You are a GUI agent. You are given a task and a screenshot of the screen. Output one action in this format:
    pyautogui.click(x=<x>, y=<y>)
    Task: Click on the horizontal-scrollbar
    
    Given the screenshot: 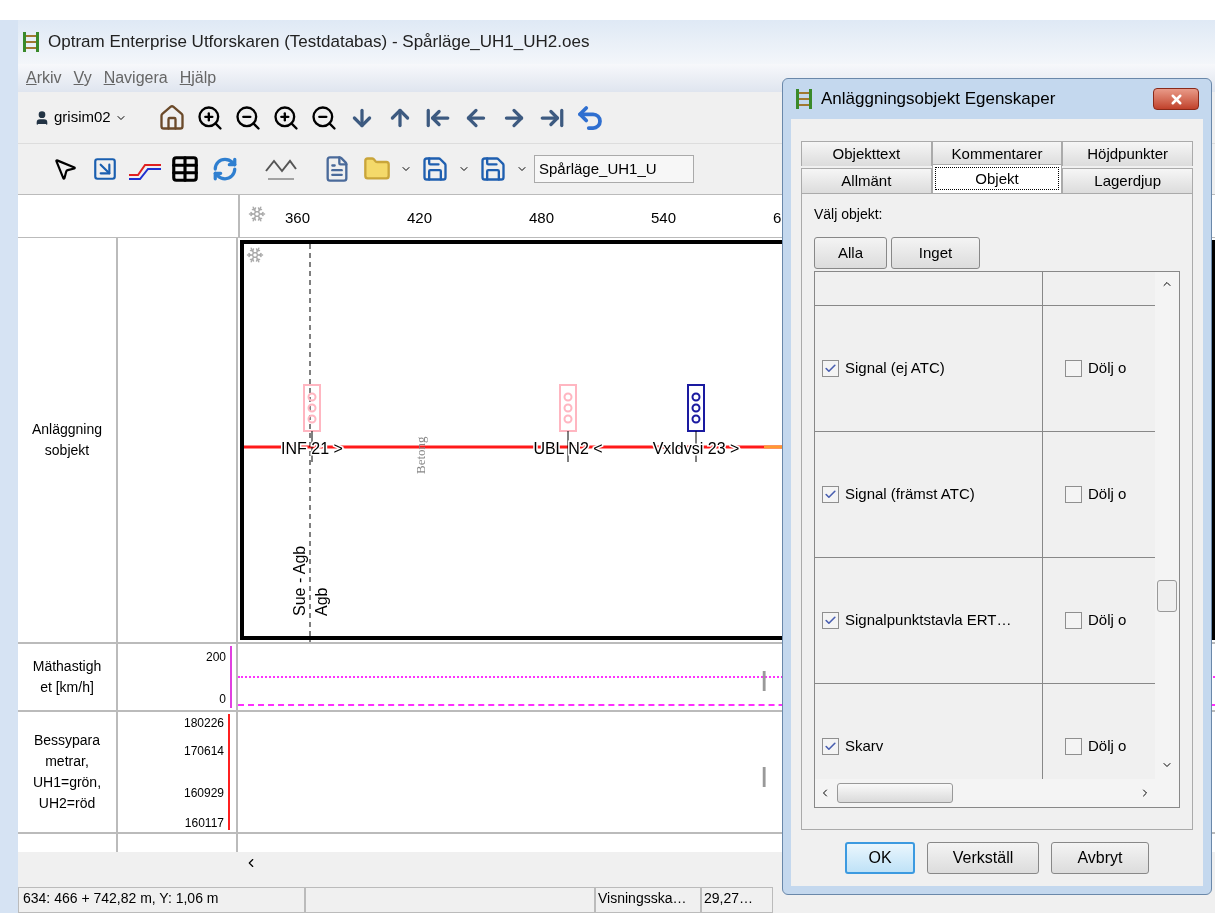 What is the action you would take?
    pyautogui.click(x=985, y=793)
    